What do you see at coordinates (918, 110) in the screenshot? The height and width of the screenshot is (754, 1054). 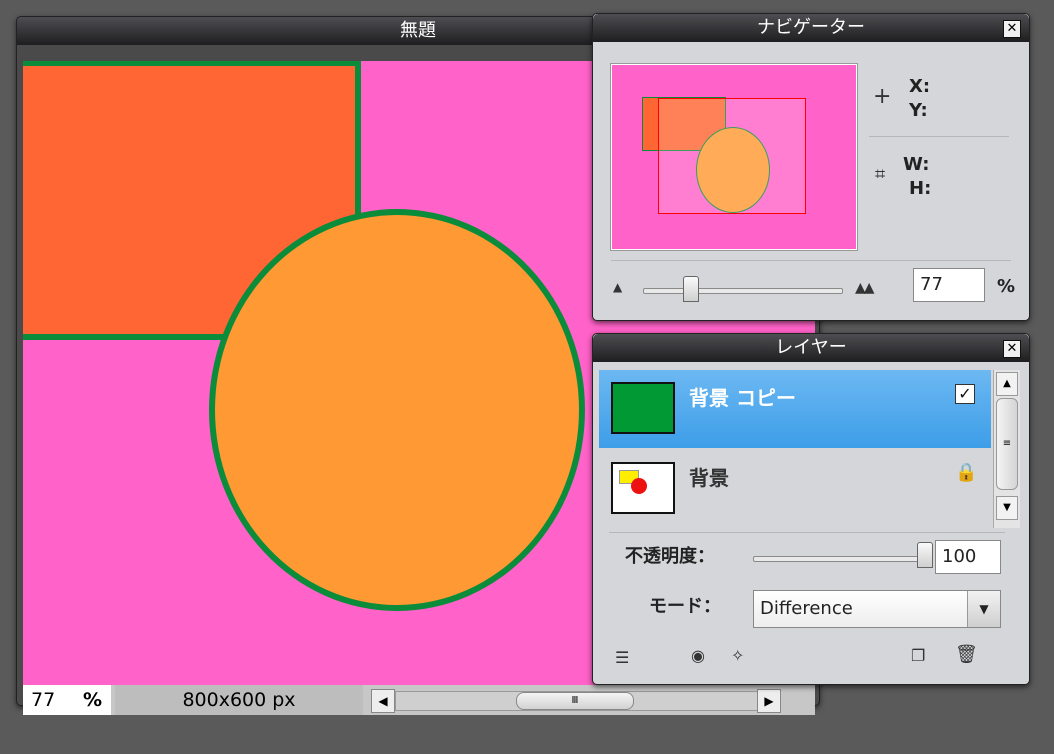 I see `y-label: Y:` at bounding box center [918, 110].